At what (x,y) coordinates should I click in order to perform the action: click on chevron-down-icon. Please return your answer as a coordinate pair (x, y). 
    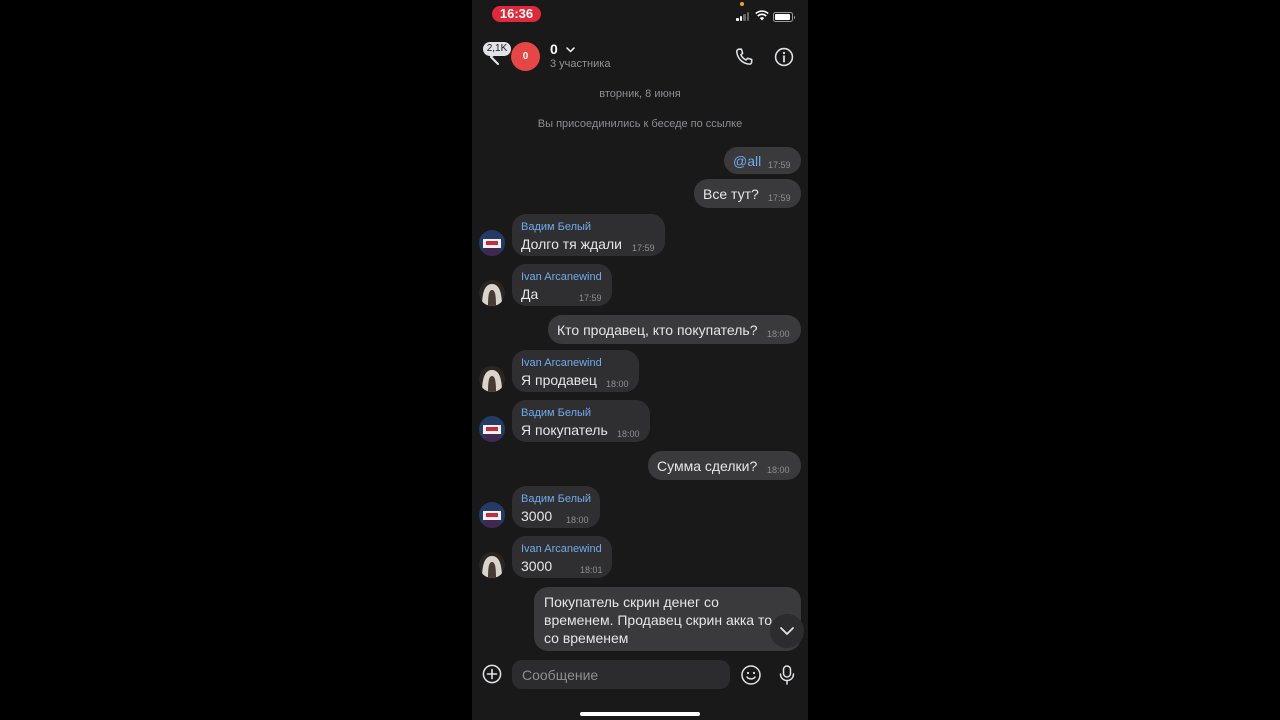
    Looking at the image, I should click on (570, 50).